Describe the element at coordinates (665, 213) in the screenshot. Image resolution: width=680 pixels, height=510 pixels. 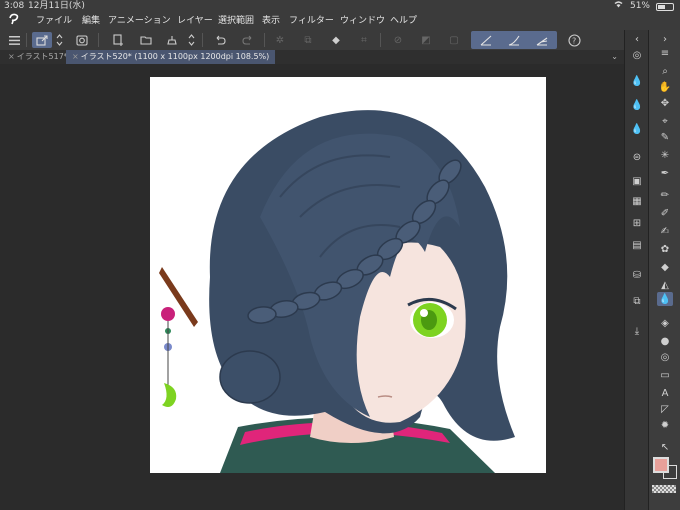
I see `brush-icon: ✐` at that location.